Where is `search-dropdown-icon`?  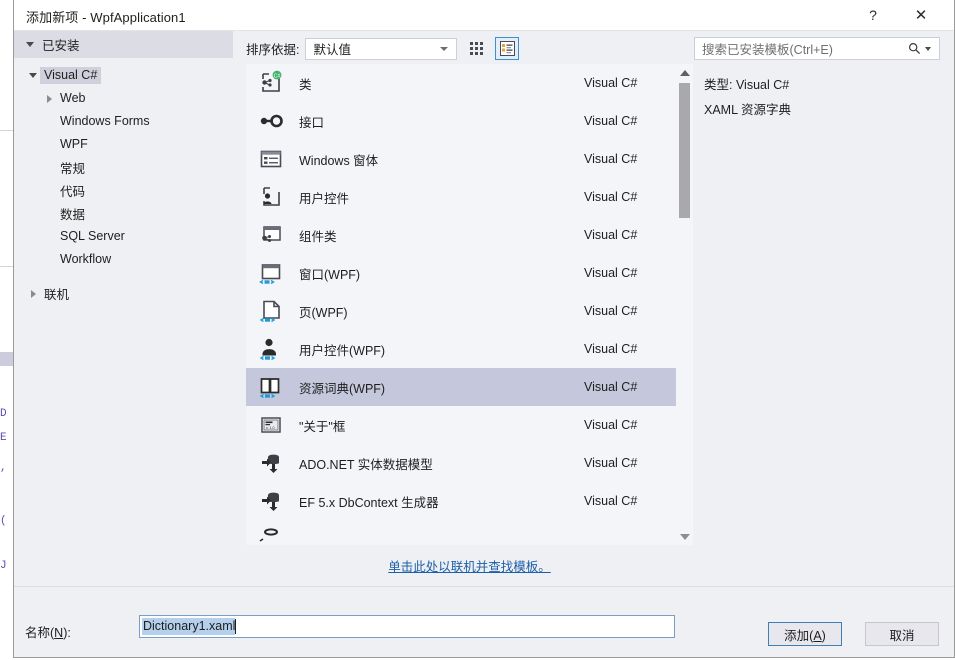 search-dropdown-icon is located at coordinates (928, 48).